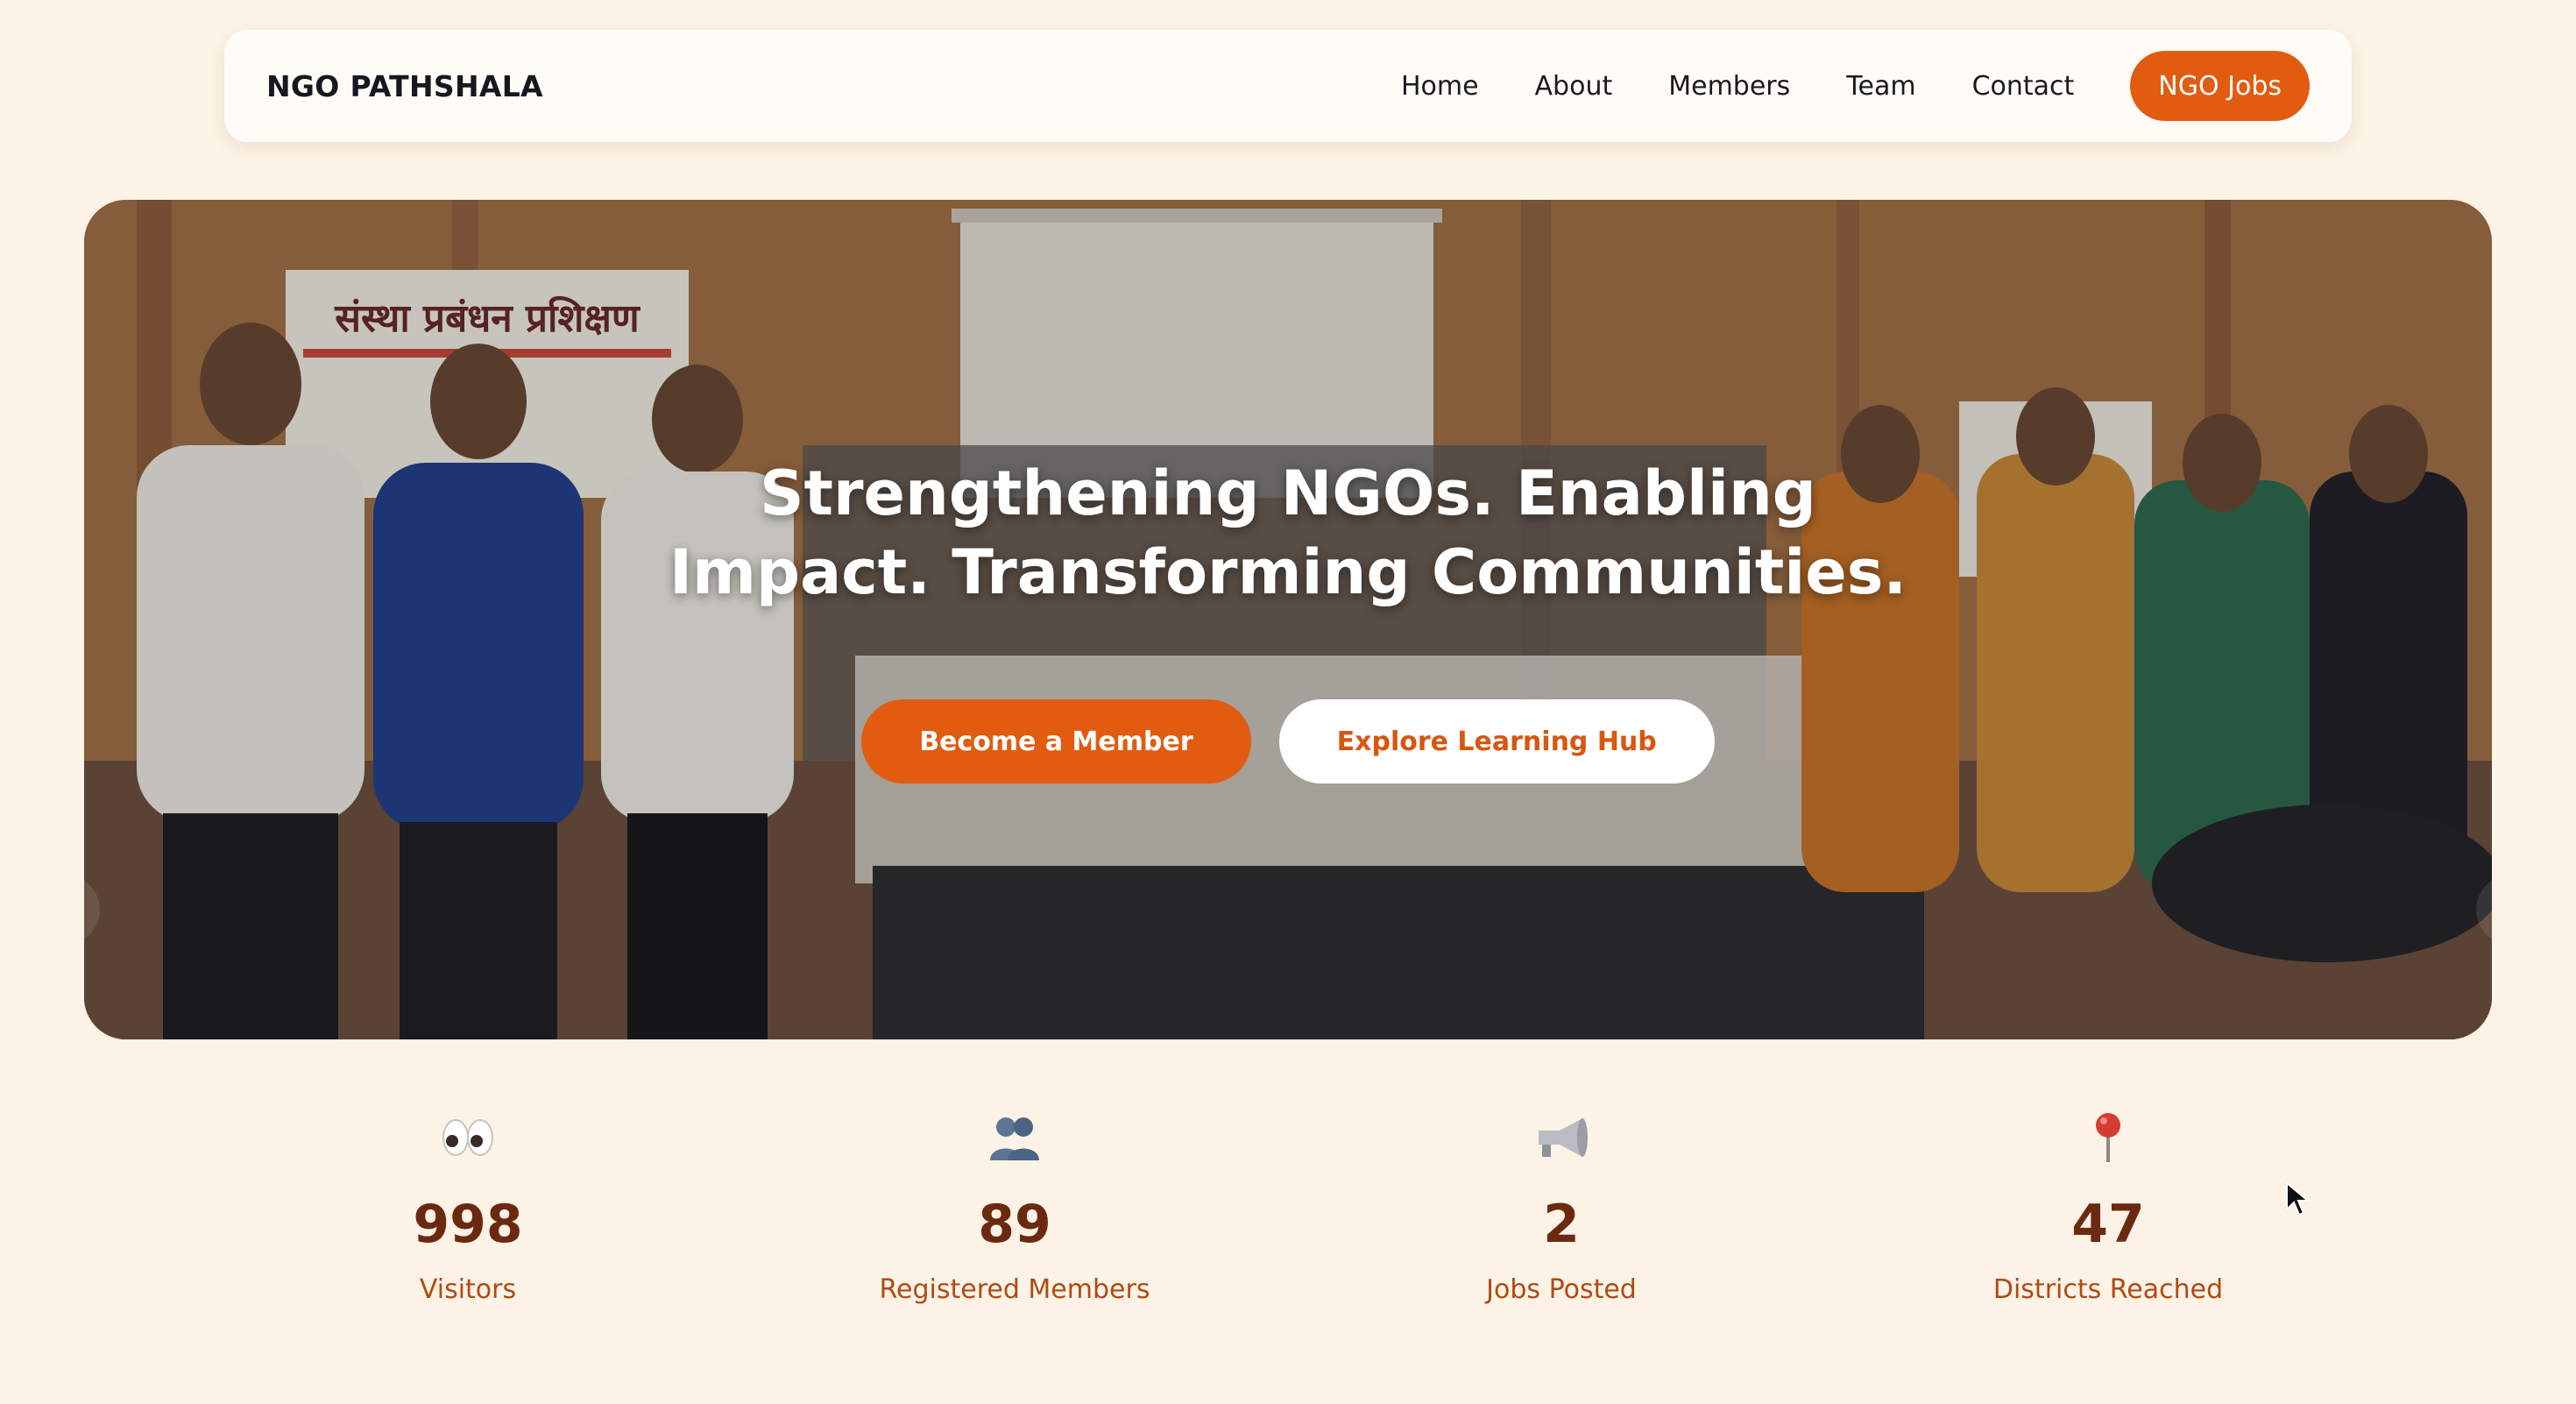 The height and width of the screenshot is (1404, 2576). I want to click on explore-learning-hub-button: Explore Learning Hub, so click(1496, 741).